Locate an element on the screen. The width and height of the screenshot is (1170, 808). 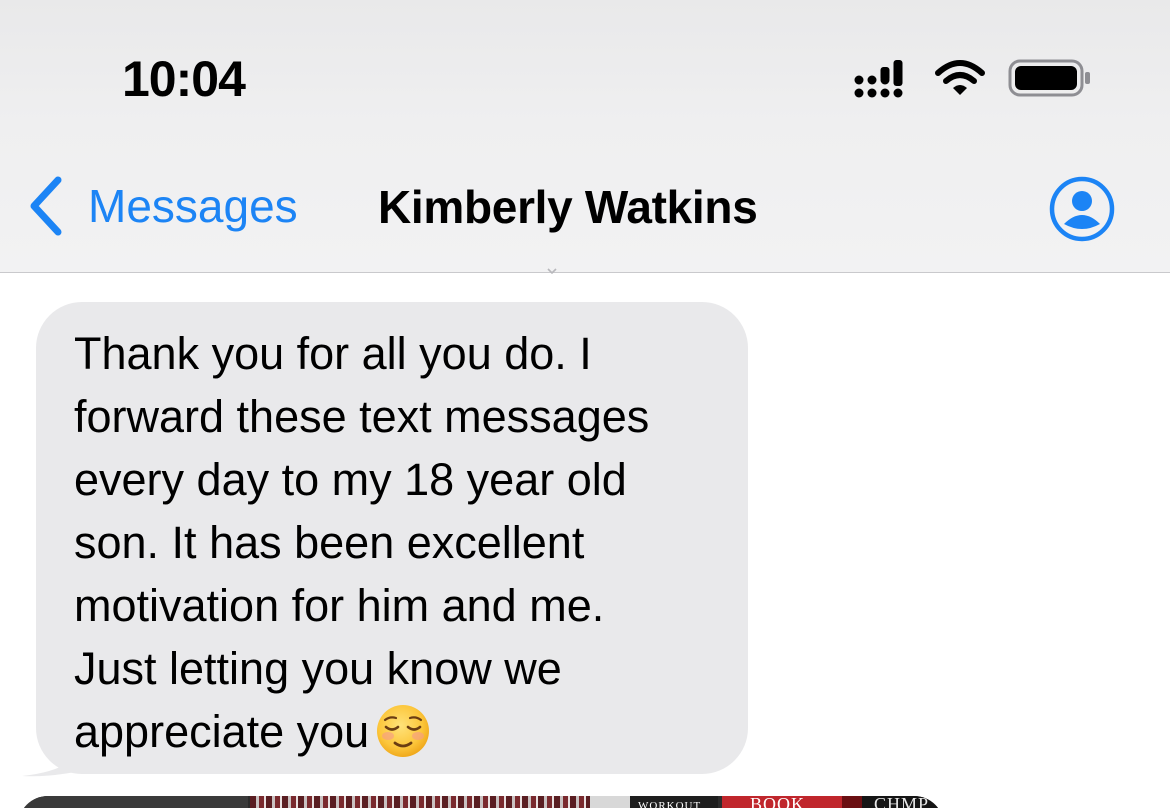
image-attachment-preview: WORKOUT BOOK CHMP is located at coordinates (481, 802).